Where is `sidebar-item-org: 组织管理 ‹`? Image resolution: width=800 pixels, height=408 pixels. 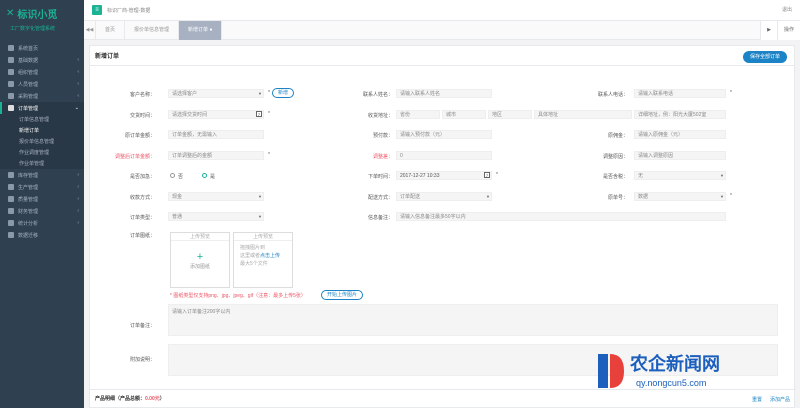
sidebar-item-org: 组织管理 ‹ is located at coordinates (42, 72).